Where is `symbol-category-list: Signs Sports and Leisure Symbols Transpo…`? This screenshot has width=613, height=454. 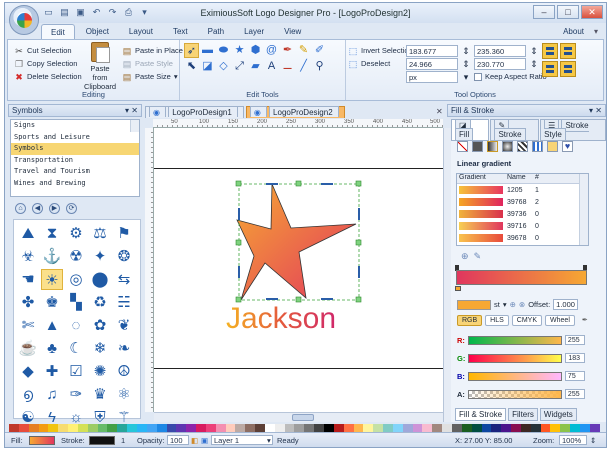
symbol-category-list: Signs Sports and Leisure Symbols Transpo… is located at coordinates (75, 158).